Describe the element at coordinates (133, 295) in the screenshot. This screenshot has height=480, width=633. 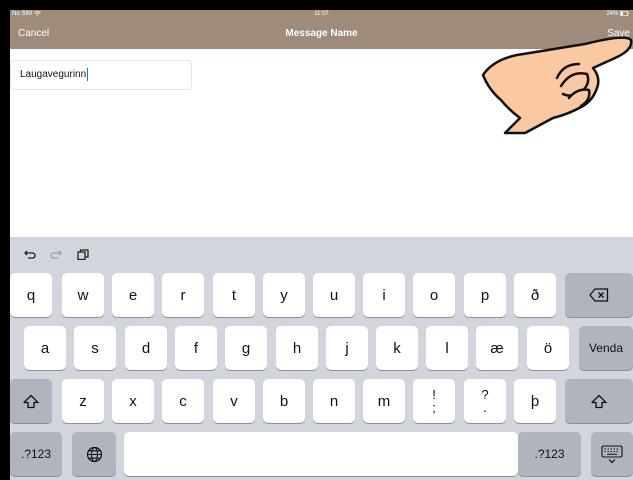
I see `key-e: e` at that location.